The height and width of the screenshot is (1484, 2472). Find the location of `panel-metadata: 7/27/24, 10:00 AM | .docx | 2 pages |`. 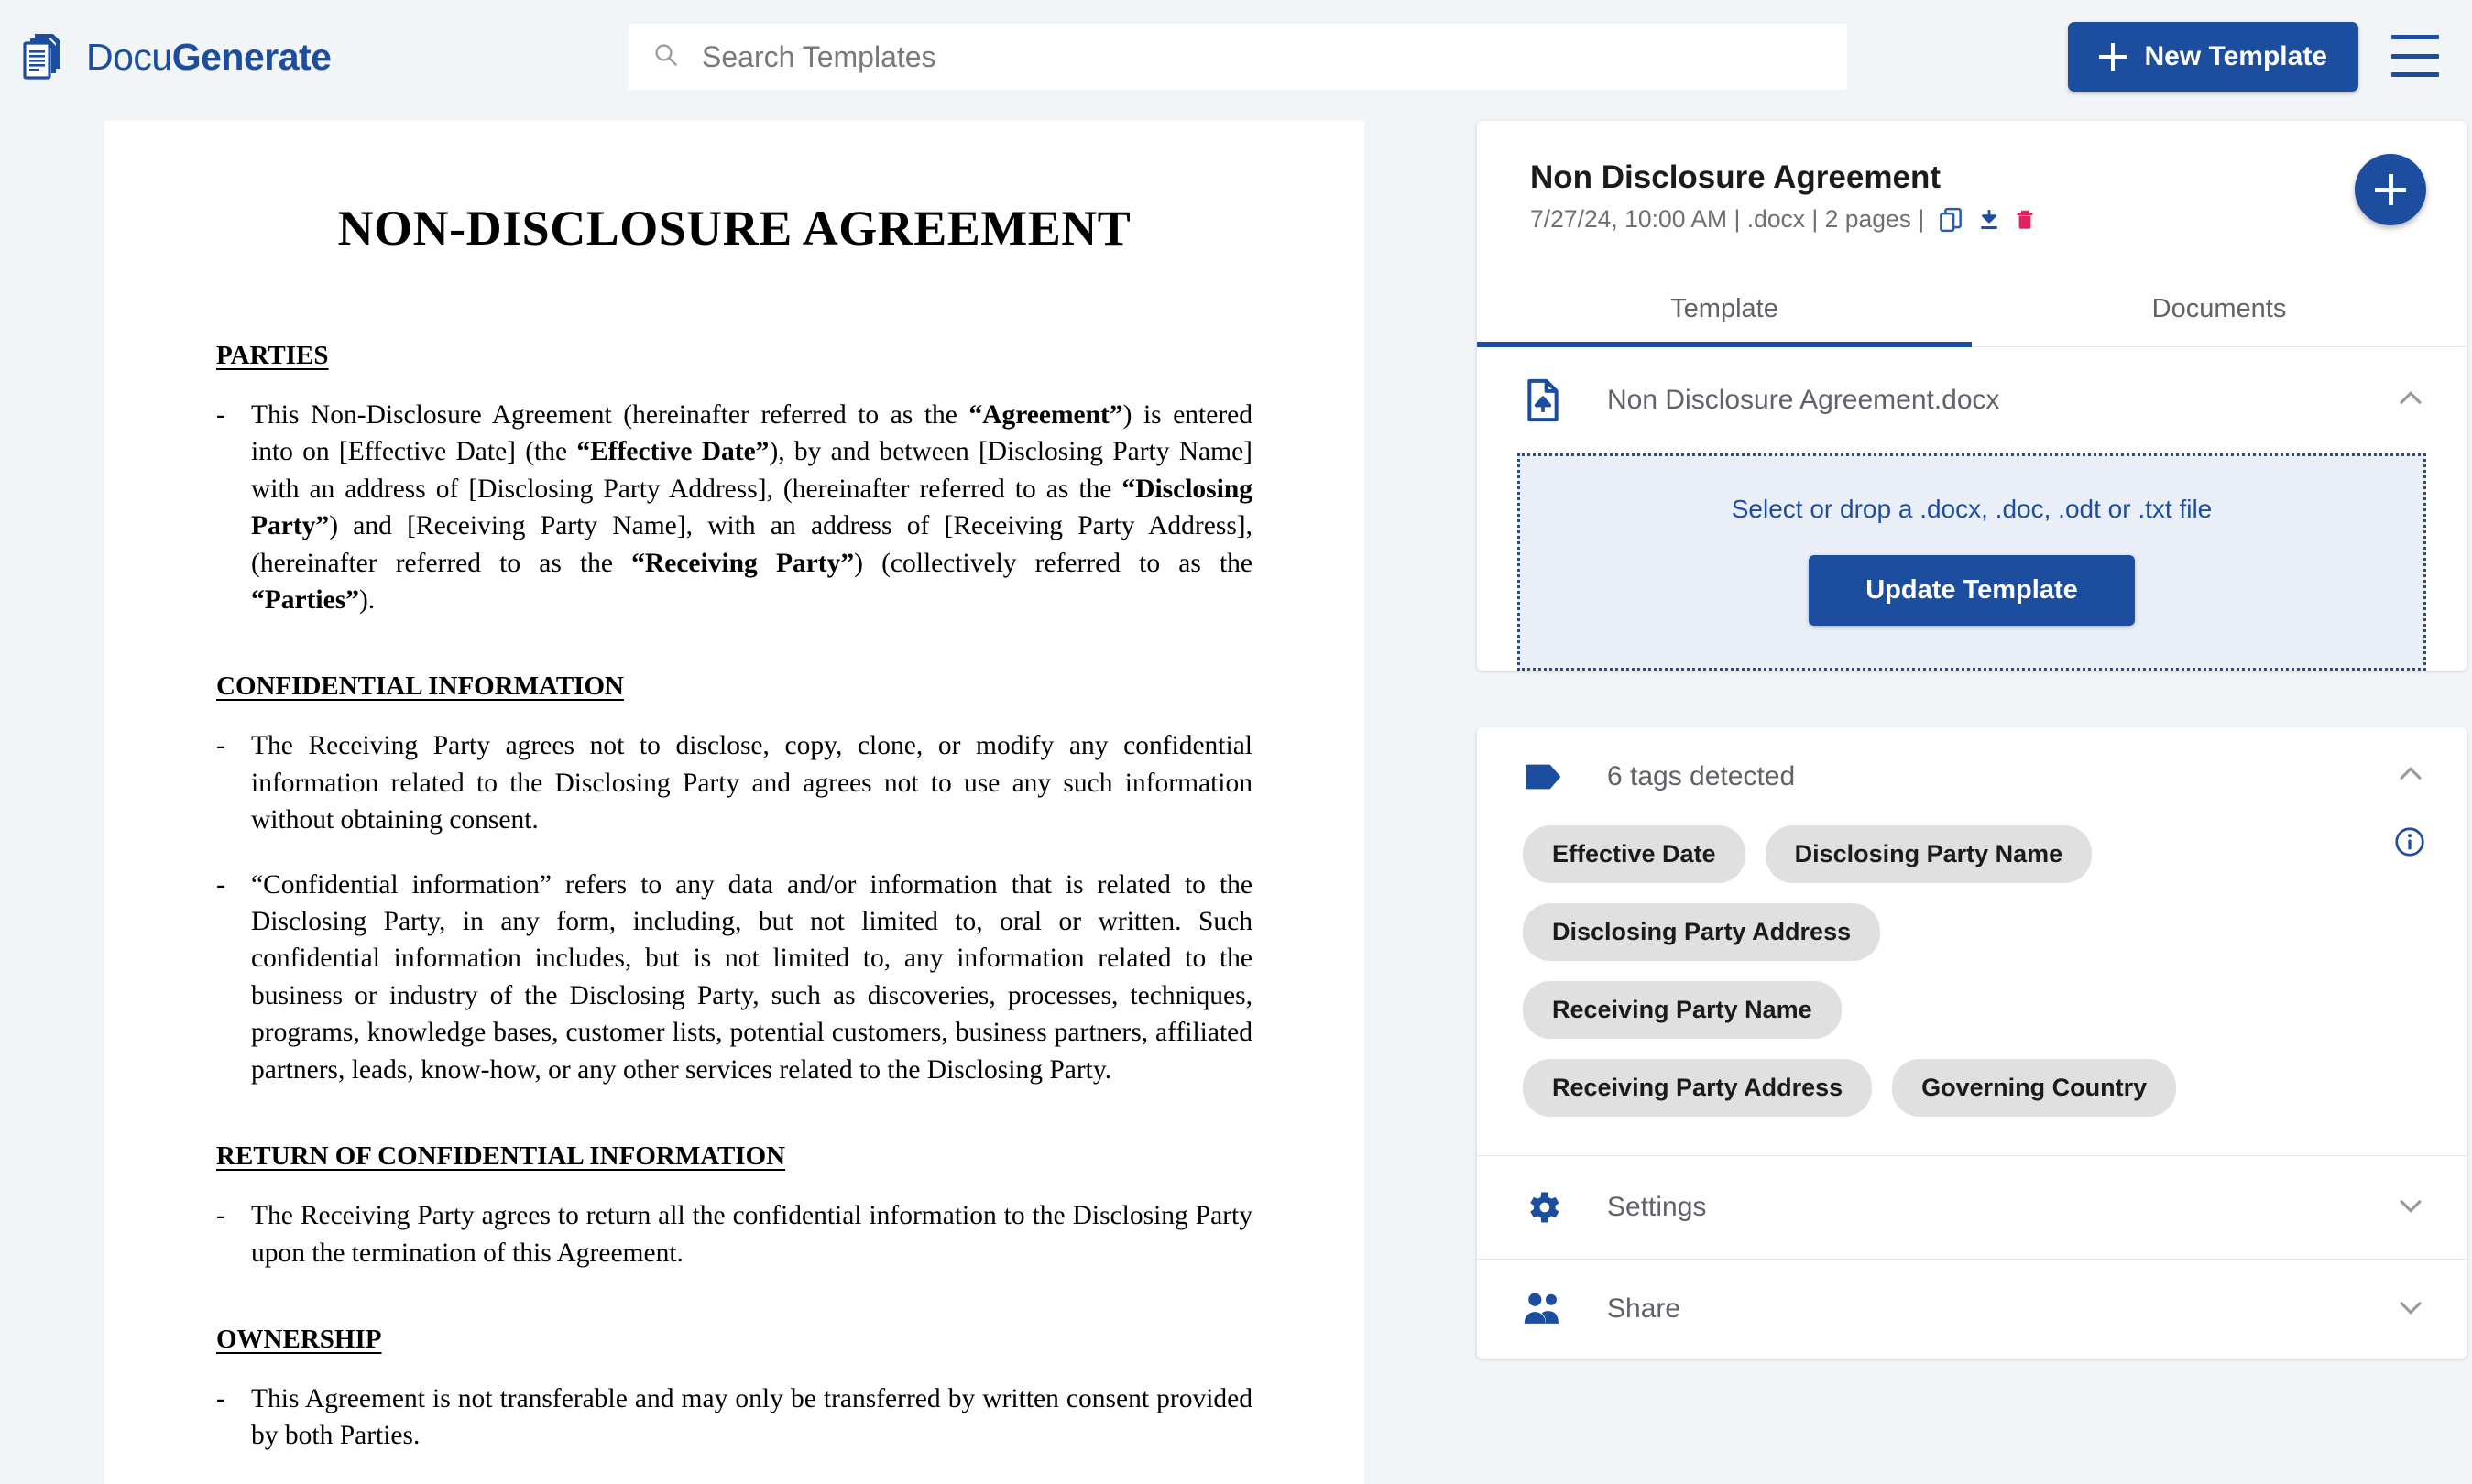

panel-metadata: 7/27/24, 10:00 AM | .docx | 2 pages | is located at coordinates (1998, 220).